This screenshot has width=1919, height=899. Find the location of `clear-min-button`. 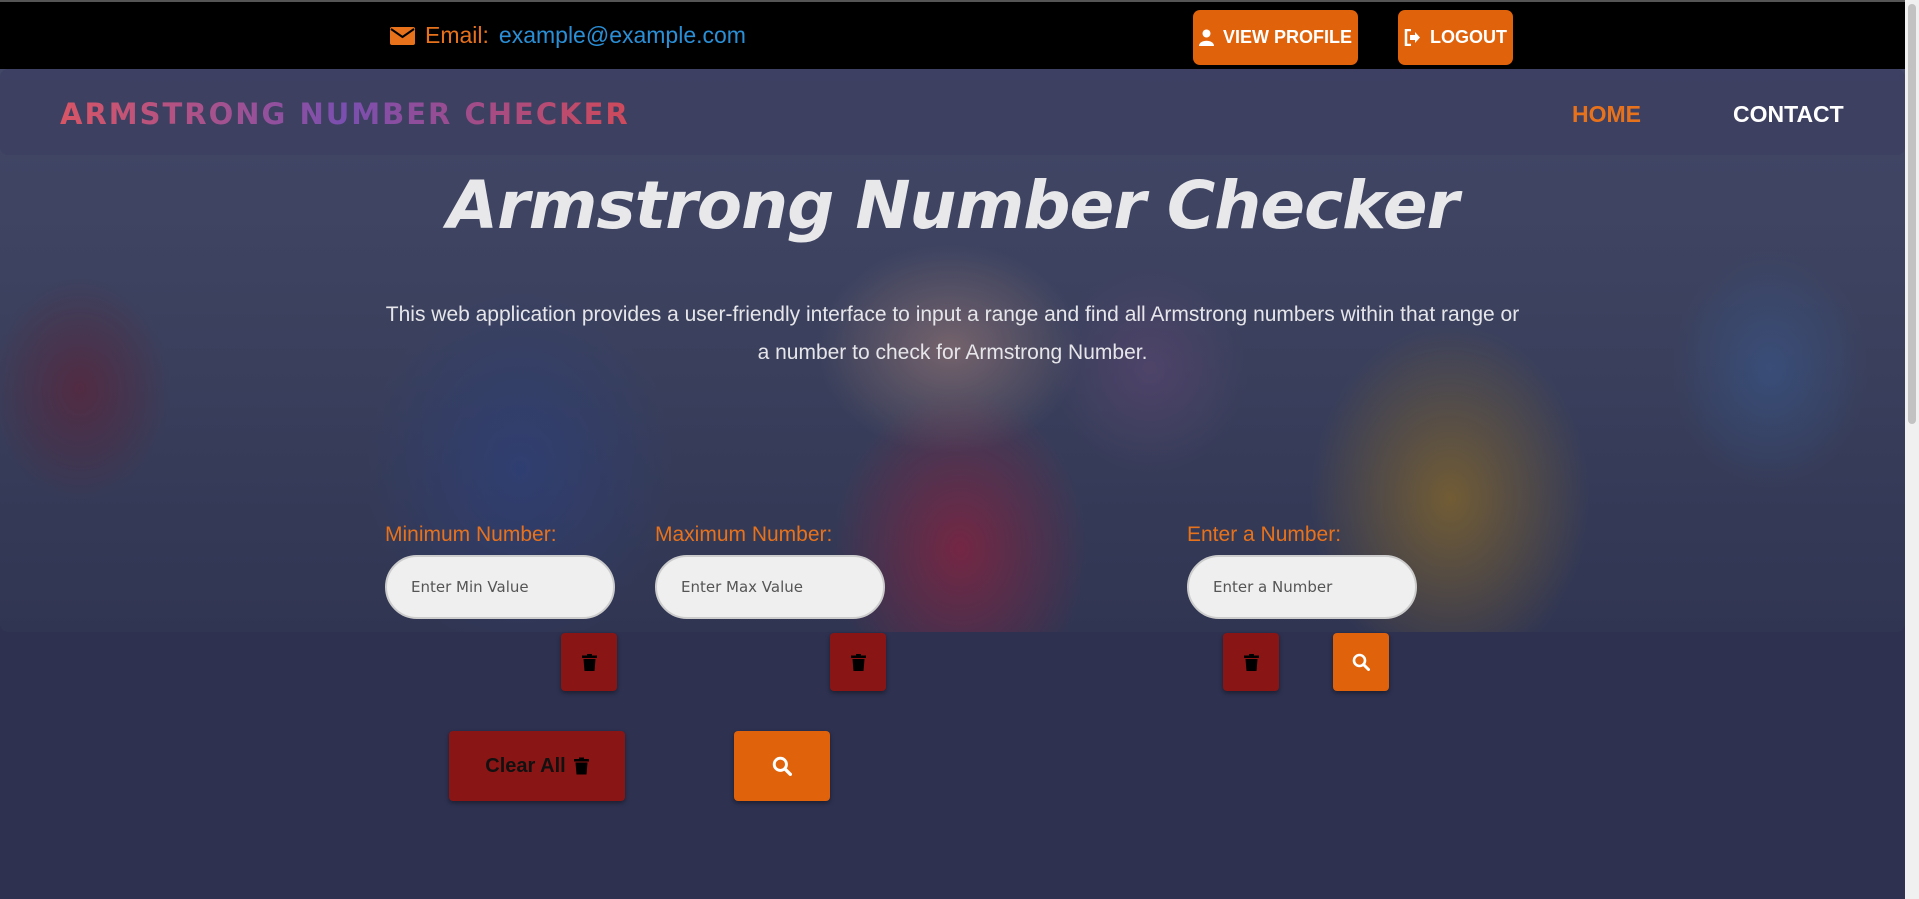

clear-min-button is located at coordinates (589, 662).